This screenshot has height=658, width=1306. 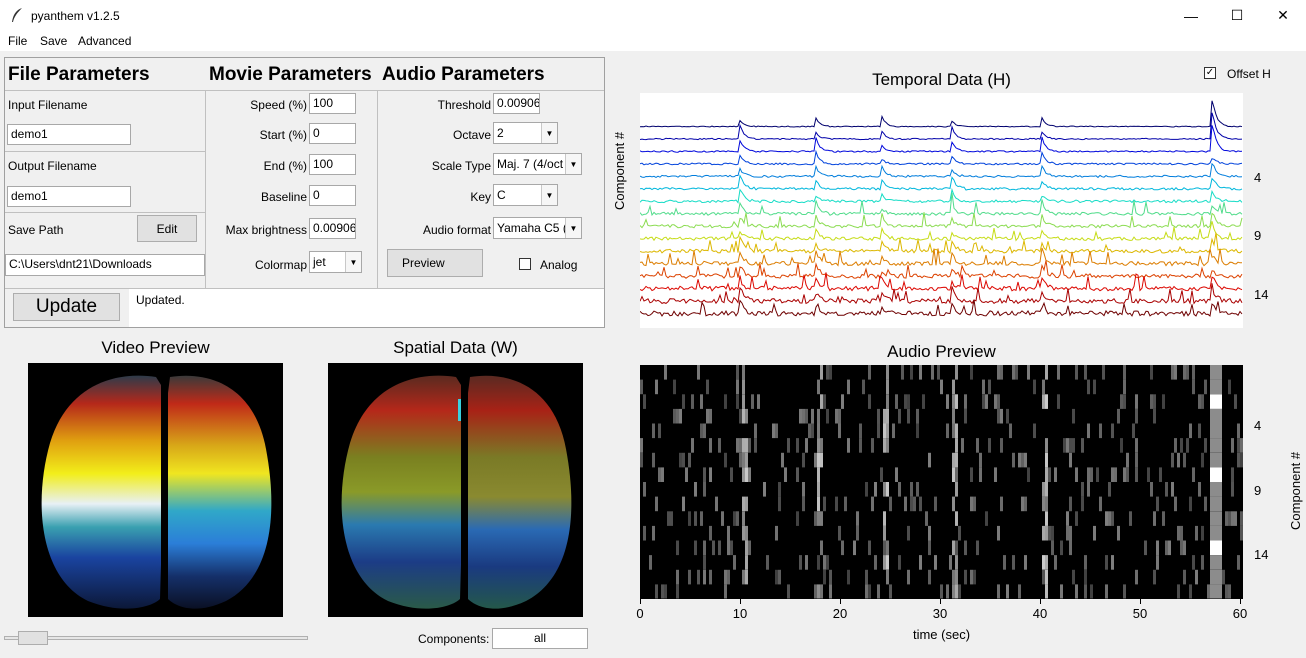 What do you see at coordinates (69, 134) in the screenshot?
I see `input-filename-field: demo1` at bounding box center [69, 134].